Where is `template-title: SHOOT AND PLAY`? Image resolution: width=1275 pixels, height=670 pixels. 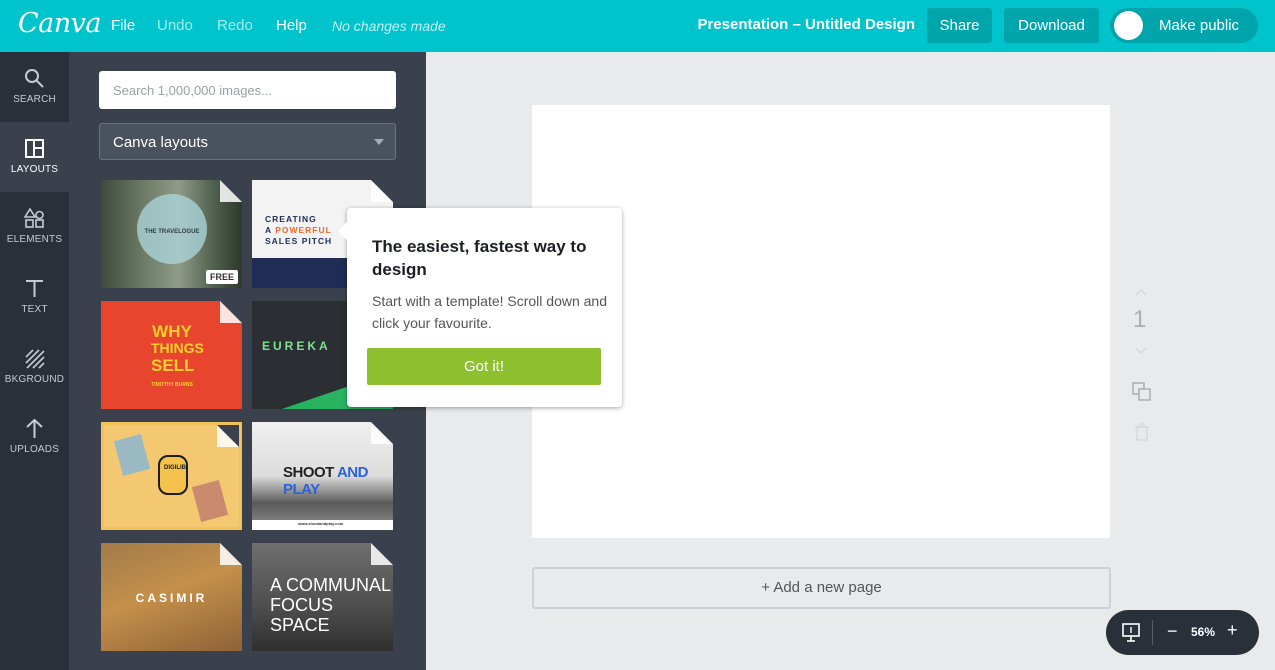 template-title: SHOOT AND PLAY is located at coordinates (338, 481).